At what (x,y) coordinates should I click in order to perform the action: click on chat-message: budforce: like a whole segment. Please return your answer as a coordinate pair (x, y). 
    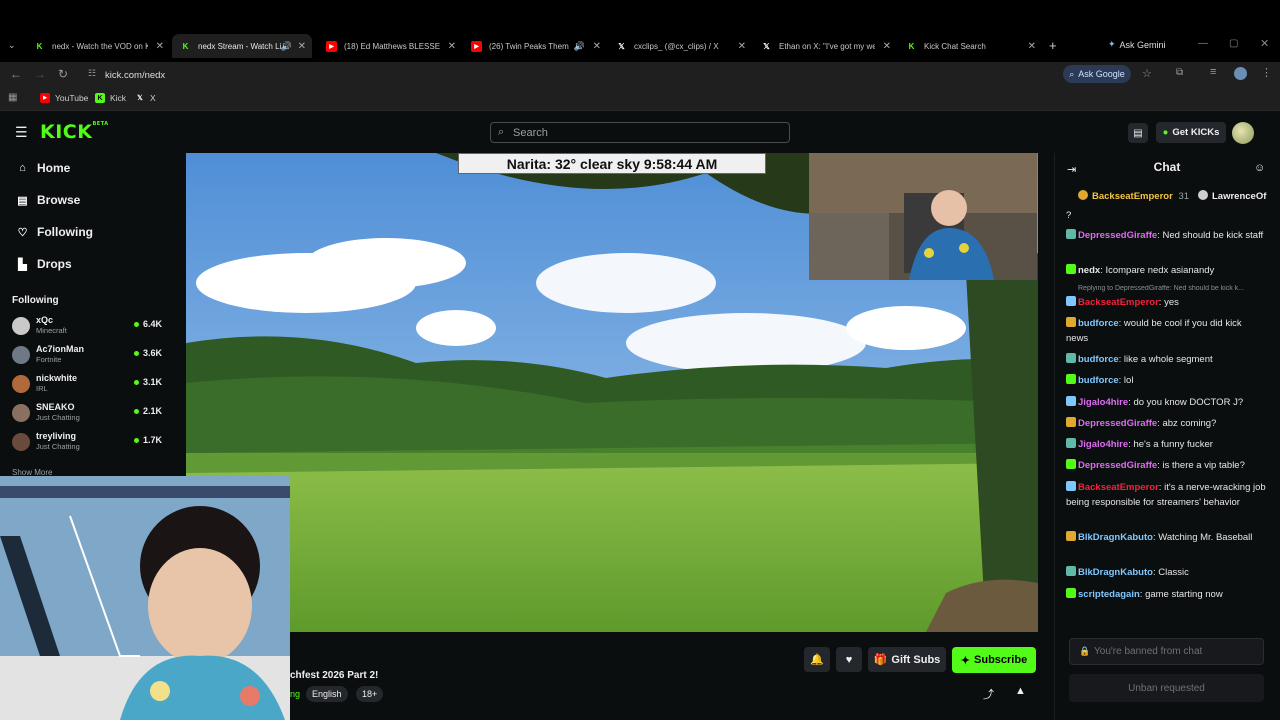
    Looking at the image, I should click on (1166, 360).